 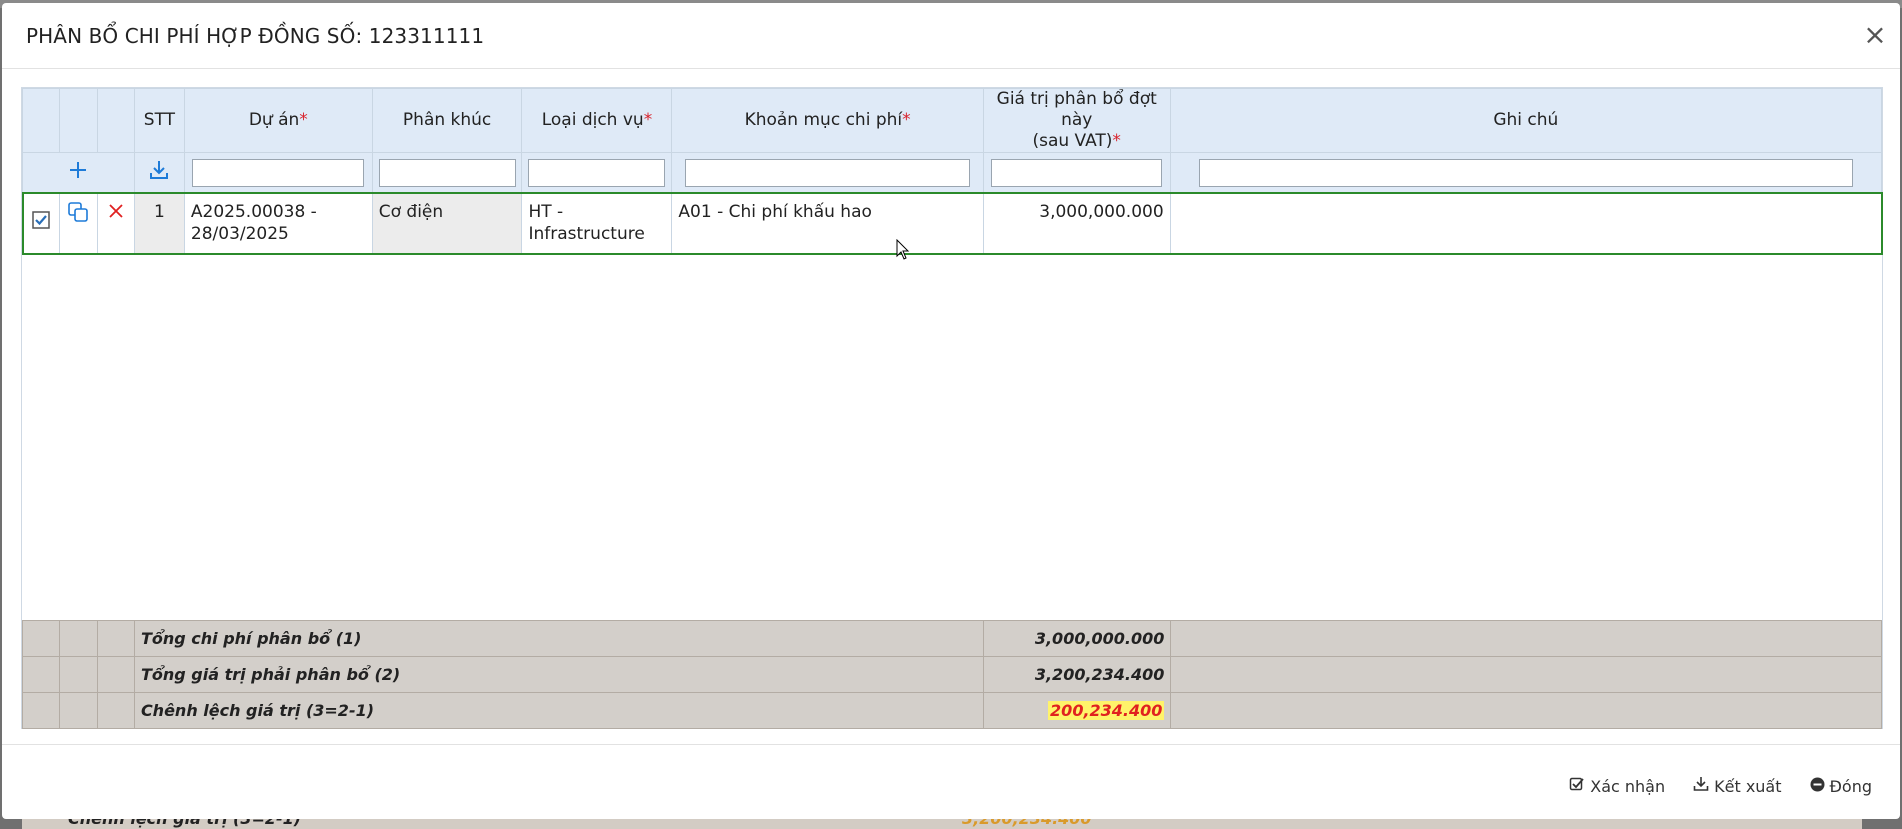 I want to click on close-label: Đóng, so click(x=1850, y=786).